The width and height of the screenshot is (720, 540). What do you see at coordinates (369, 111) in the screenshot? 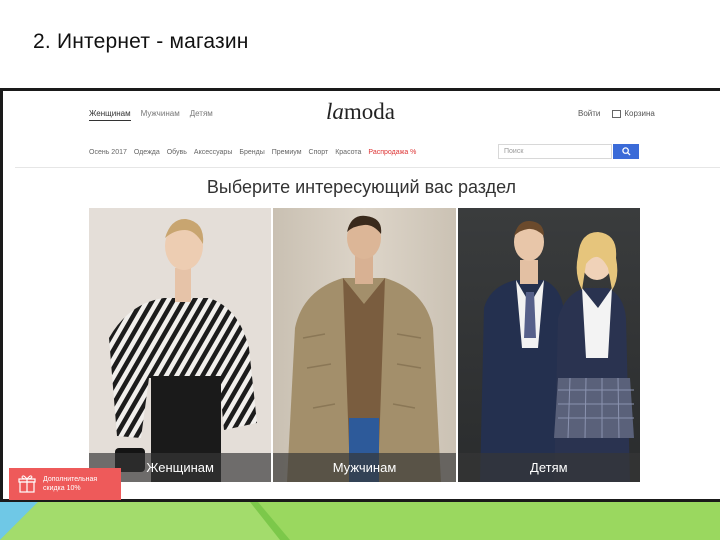
I see `logo-suffix: moda` at bounding box center [369, 111].